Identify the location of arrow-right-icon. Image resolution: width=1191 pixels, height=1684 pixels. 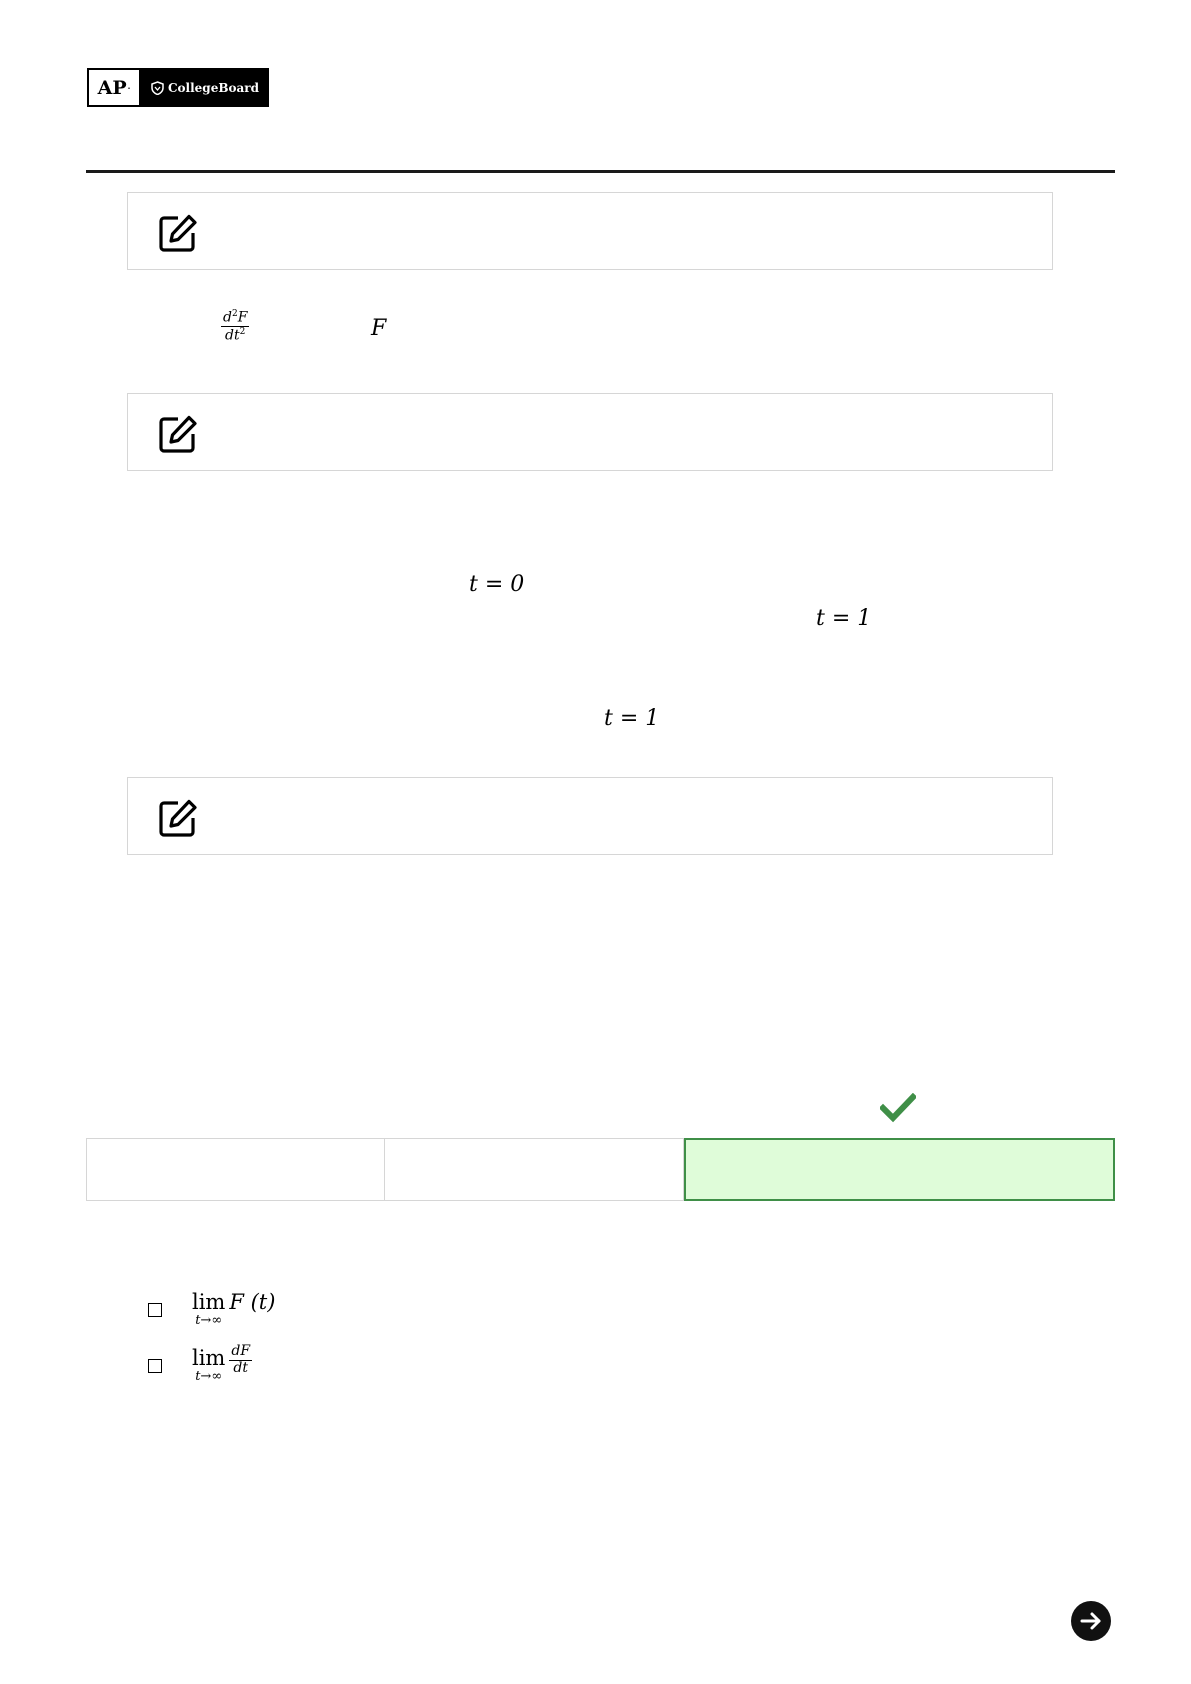
(1090, 1621).